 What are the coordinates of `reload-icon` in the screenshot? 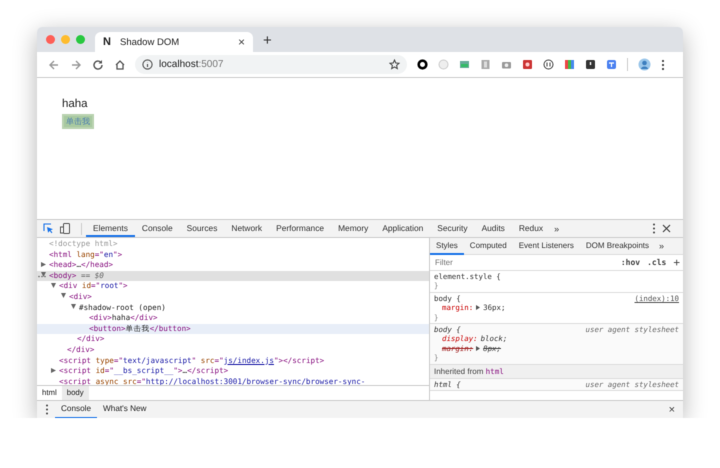 It's located at (98, 64).